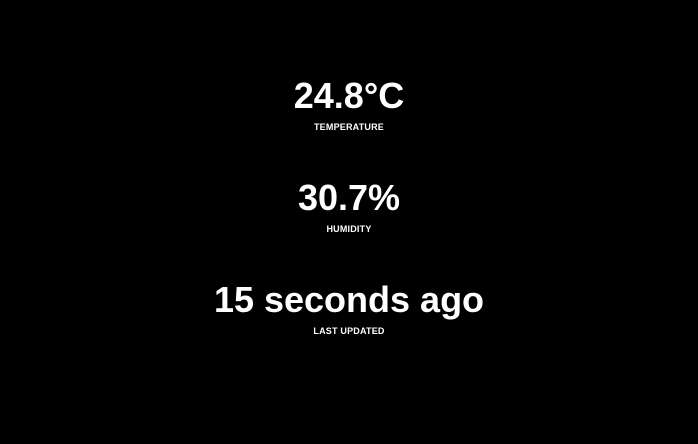  What do you see at coordinates (349, 299) in the screenshot?
I see `last-updated-value: 15 seconds ago` at bounding box center [349, 299].